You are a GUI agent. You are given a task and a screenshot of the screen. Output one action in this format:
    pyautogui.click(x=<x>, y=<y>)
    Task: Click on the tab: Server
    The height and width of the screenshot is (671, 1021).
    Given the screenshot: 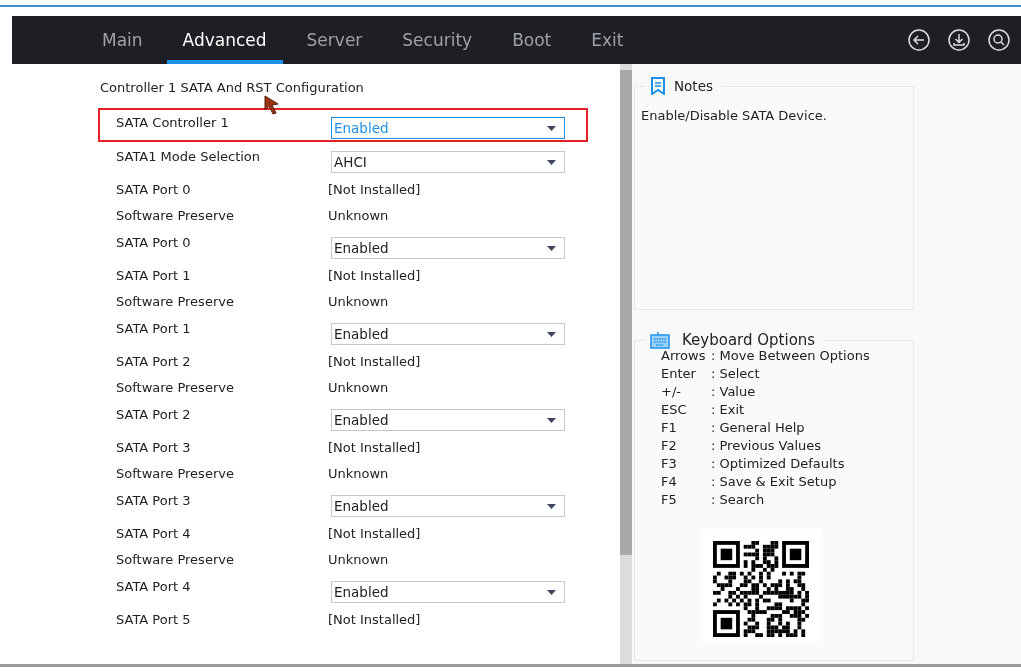 What is the action you would take?
    pyautogui.click(x=334, y=40)
    